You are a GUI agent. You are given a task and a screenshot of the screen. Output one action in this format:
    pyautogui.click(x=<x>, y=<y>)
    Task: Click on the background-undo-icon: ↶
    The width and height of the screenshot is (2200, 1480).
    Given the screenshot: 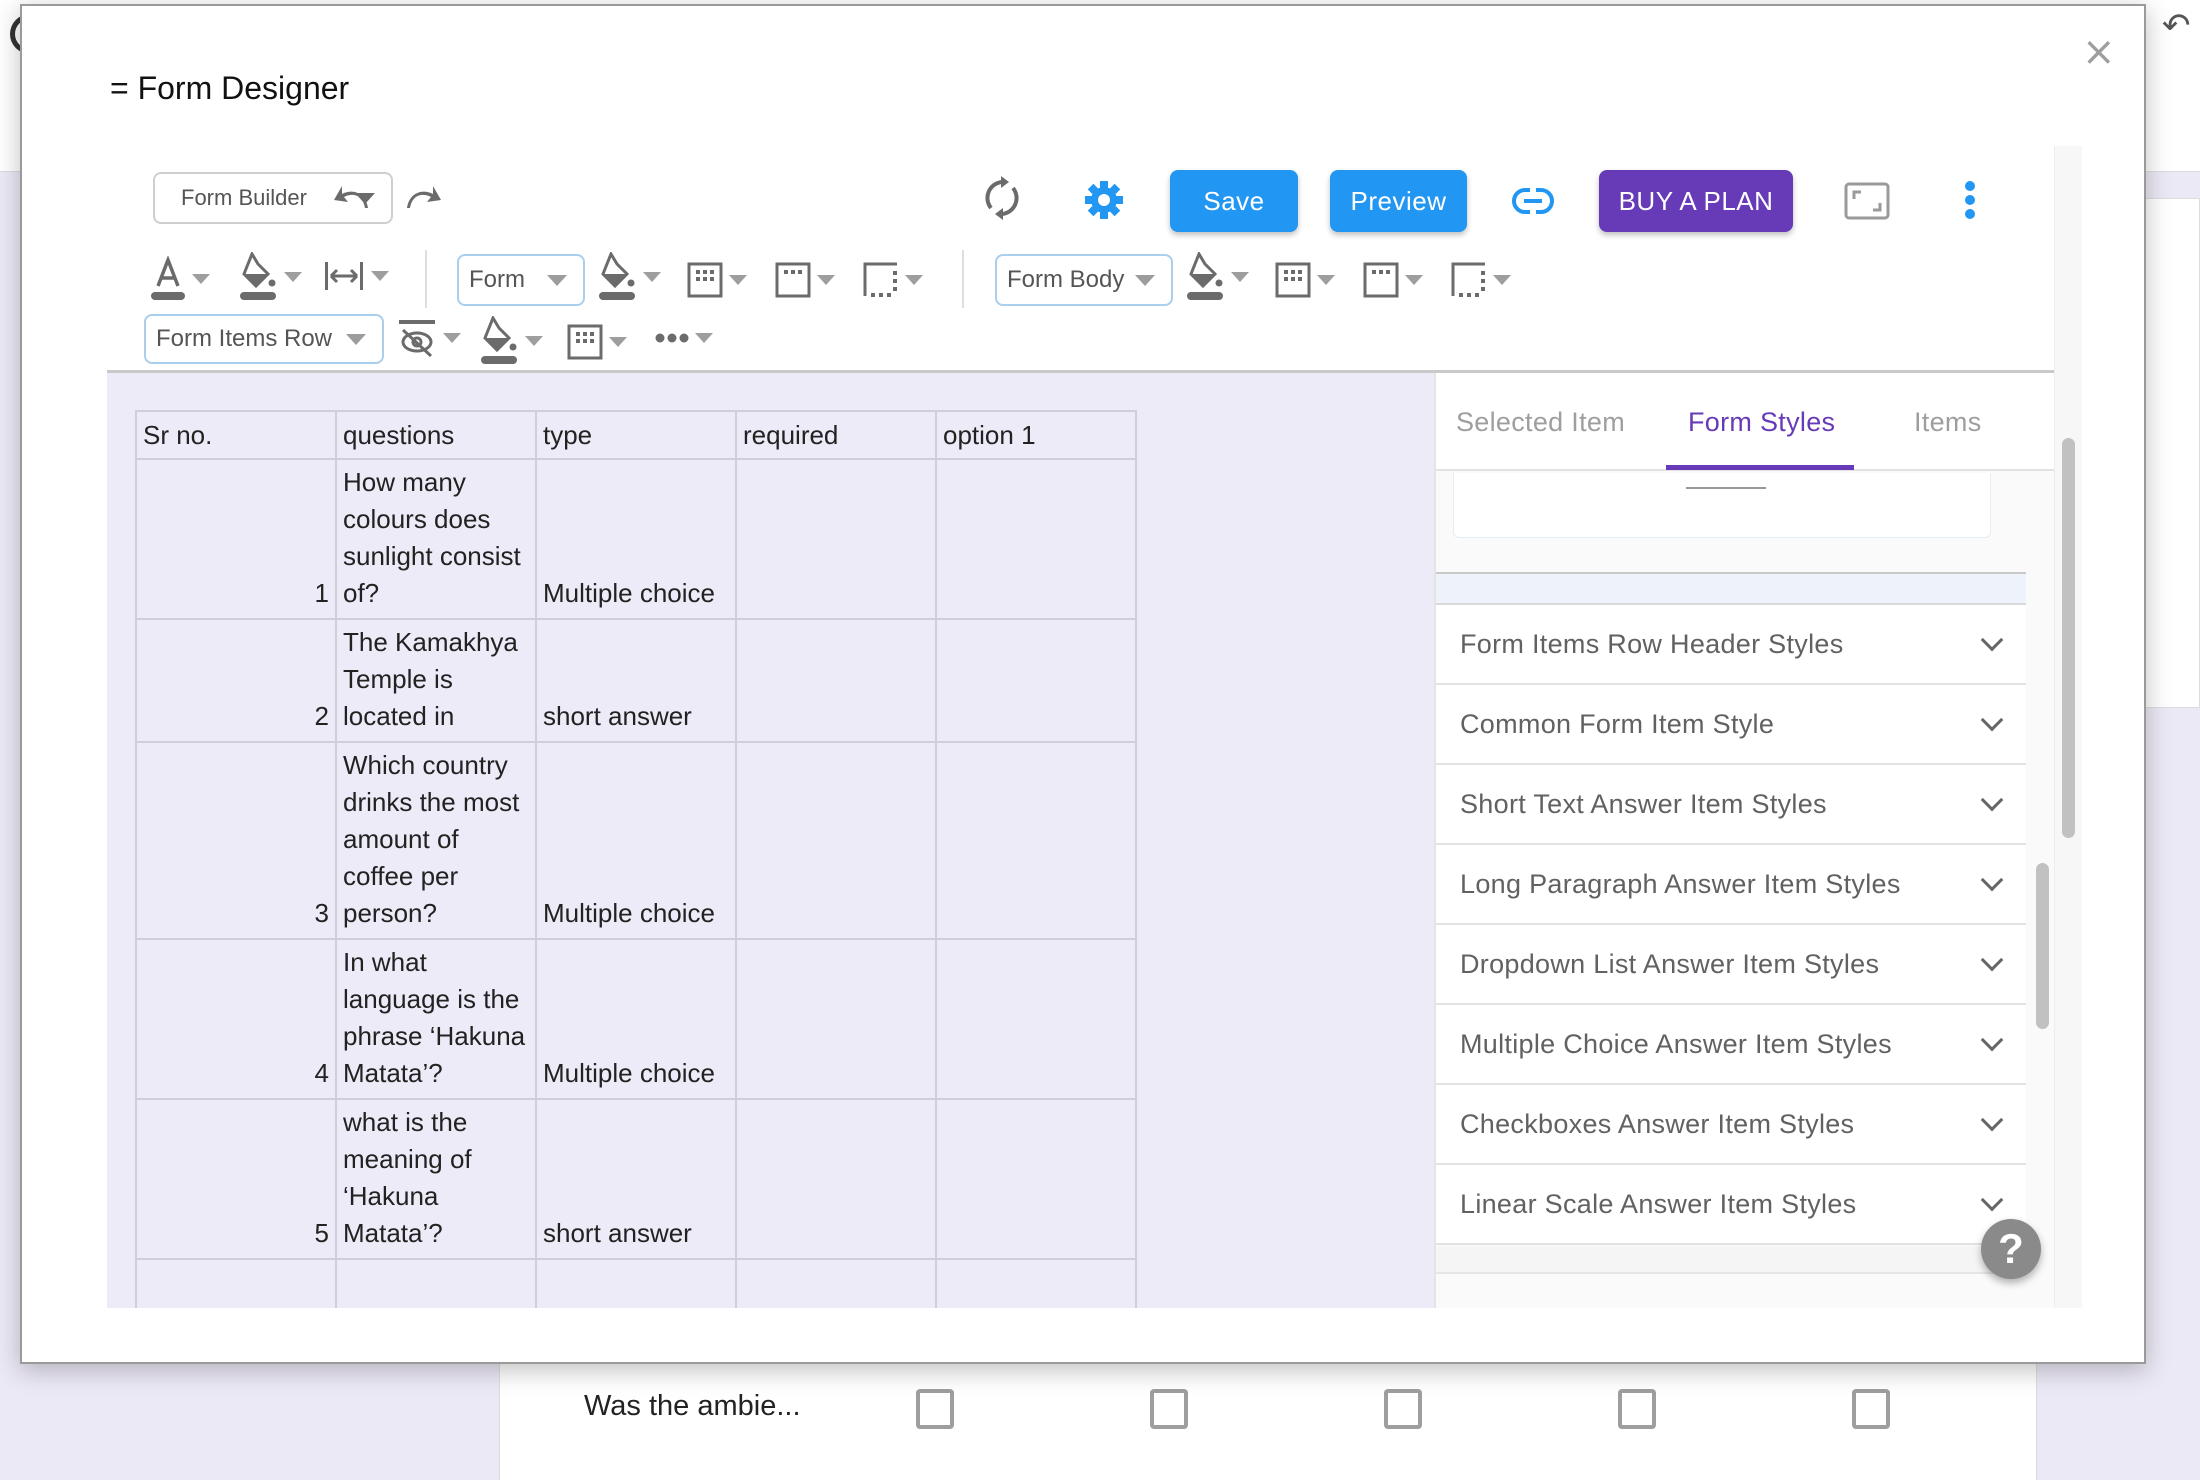 What is the action you would take?
    pyautogui.click(x=2176, y=26)
    